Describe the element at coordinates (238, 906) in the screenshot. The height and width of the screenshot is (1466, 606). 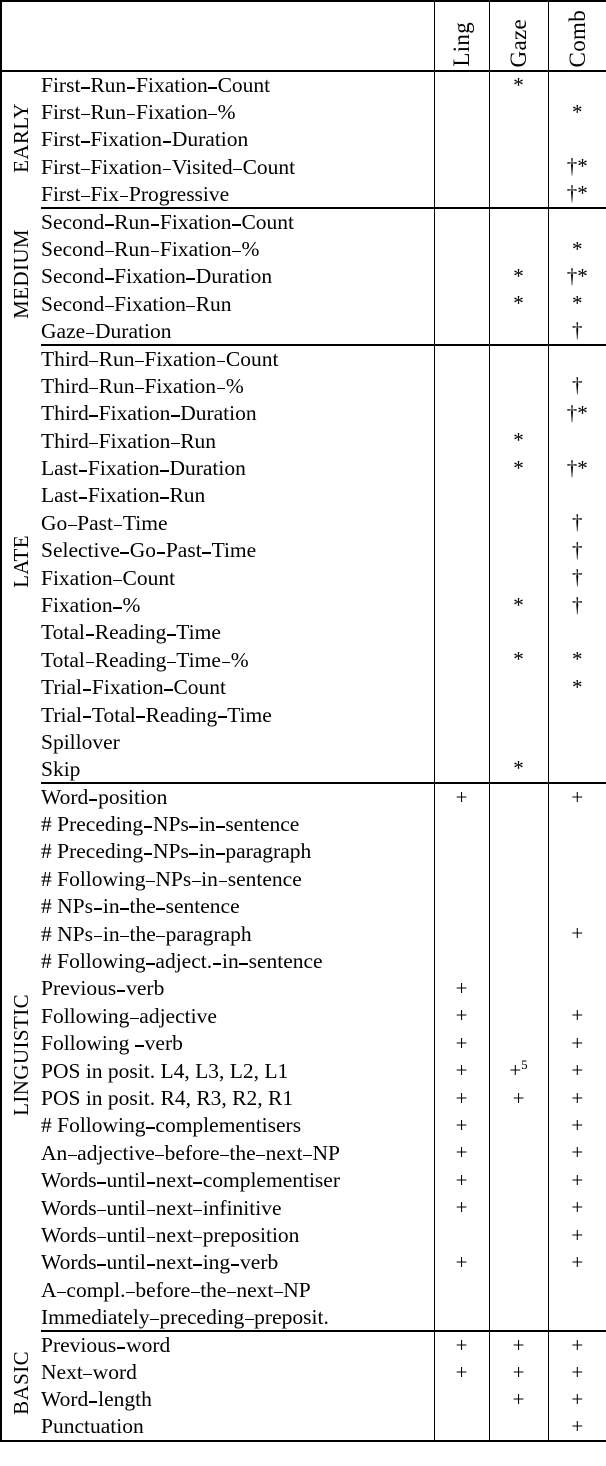
I see `feature-name-cell: # NPs in the sentence` at that location.